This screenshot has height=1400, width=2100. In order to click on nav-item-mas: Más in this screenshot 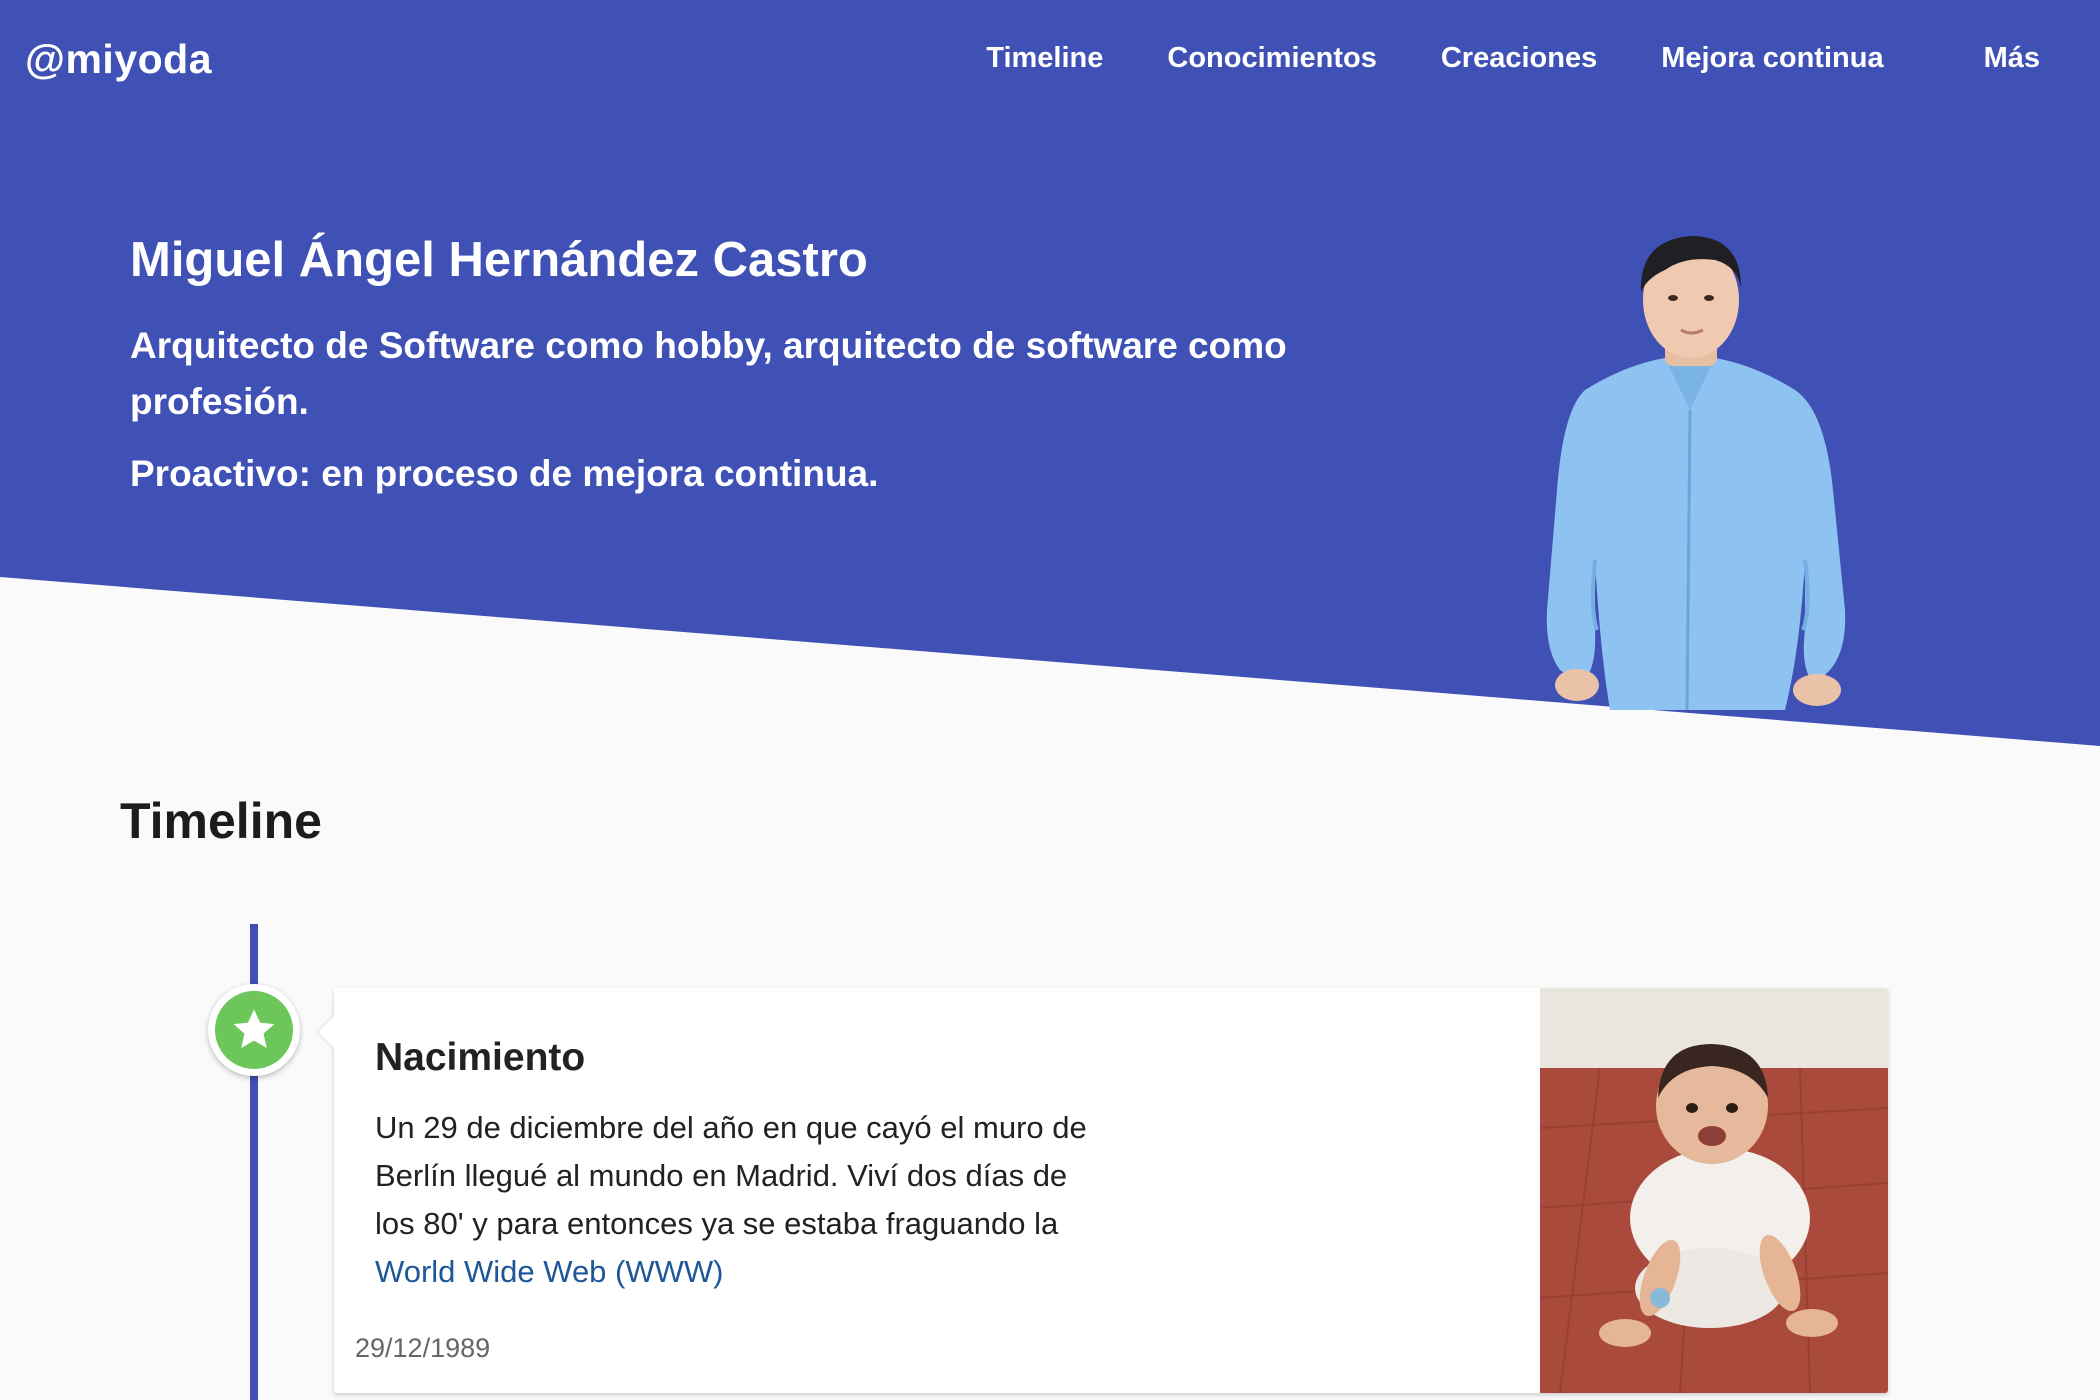, I will do `click(1978, 58)`.